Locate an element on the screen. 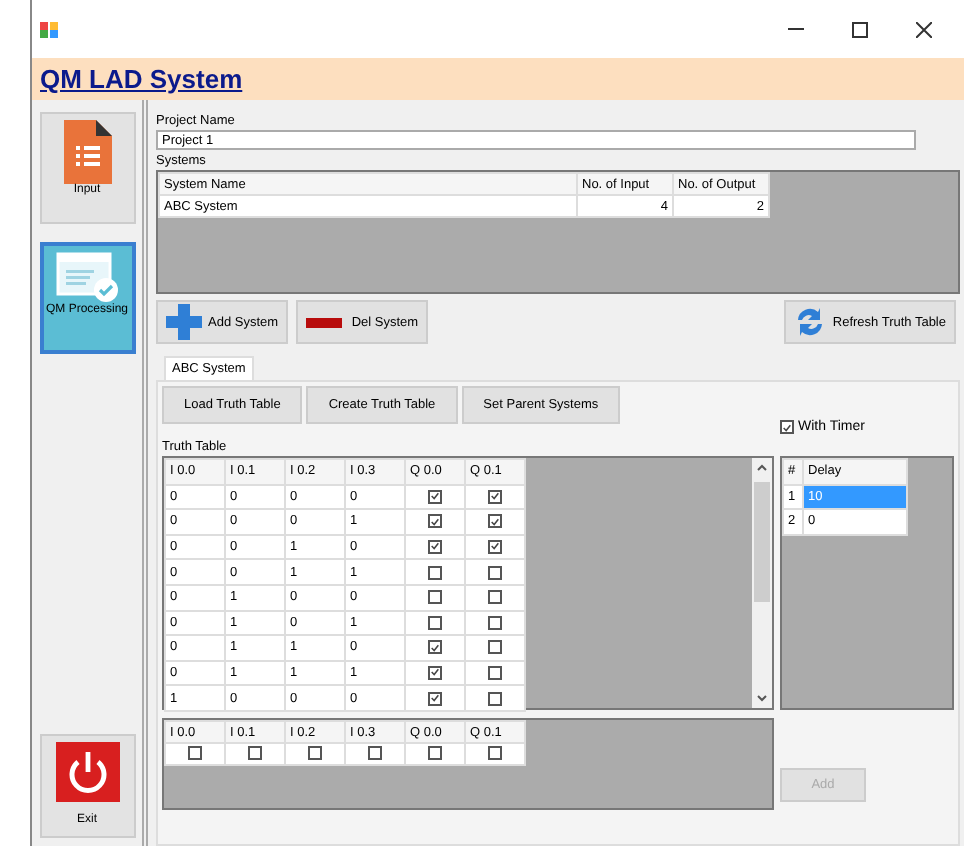 This screenshot has height=846, width=964. plus-icon is located at coordinates (184, 322).